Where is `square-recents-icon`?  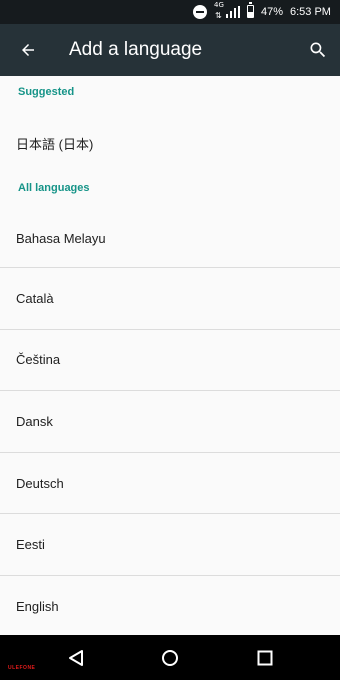
square-recents-icon is located at coordinates (265, 657).